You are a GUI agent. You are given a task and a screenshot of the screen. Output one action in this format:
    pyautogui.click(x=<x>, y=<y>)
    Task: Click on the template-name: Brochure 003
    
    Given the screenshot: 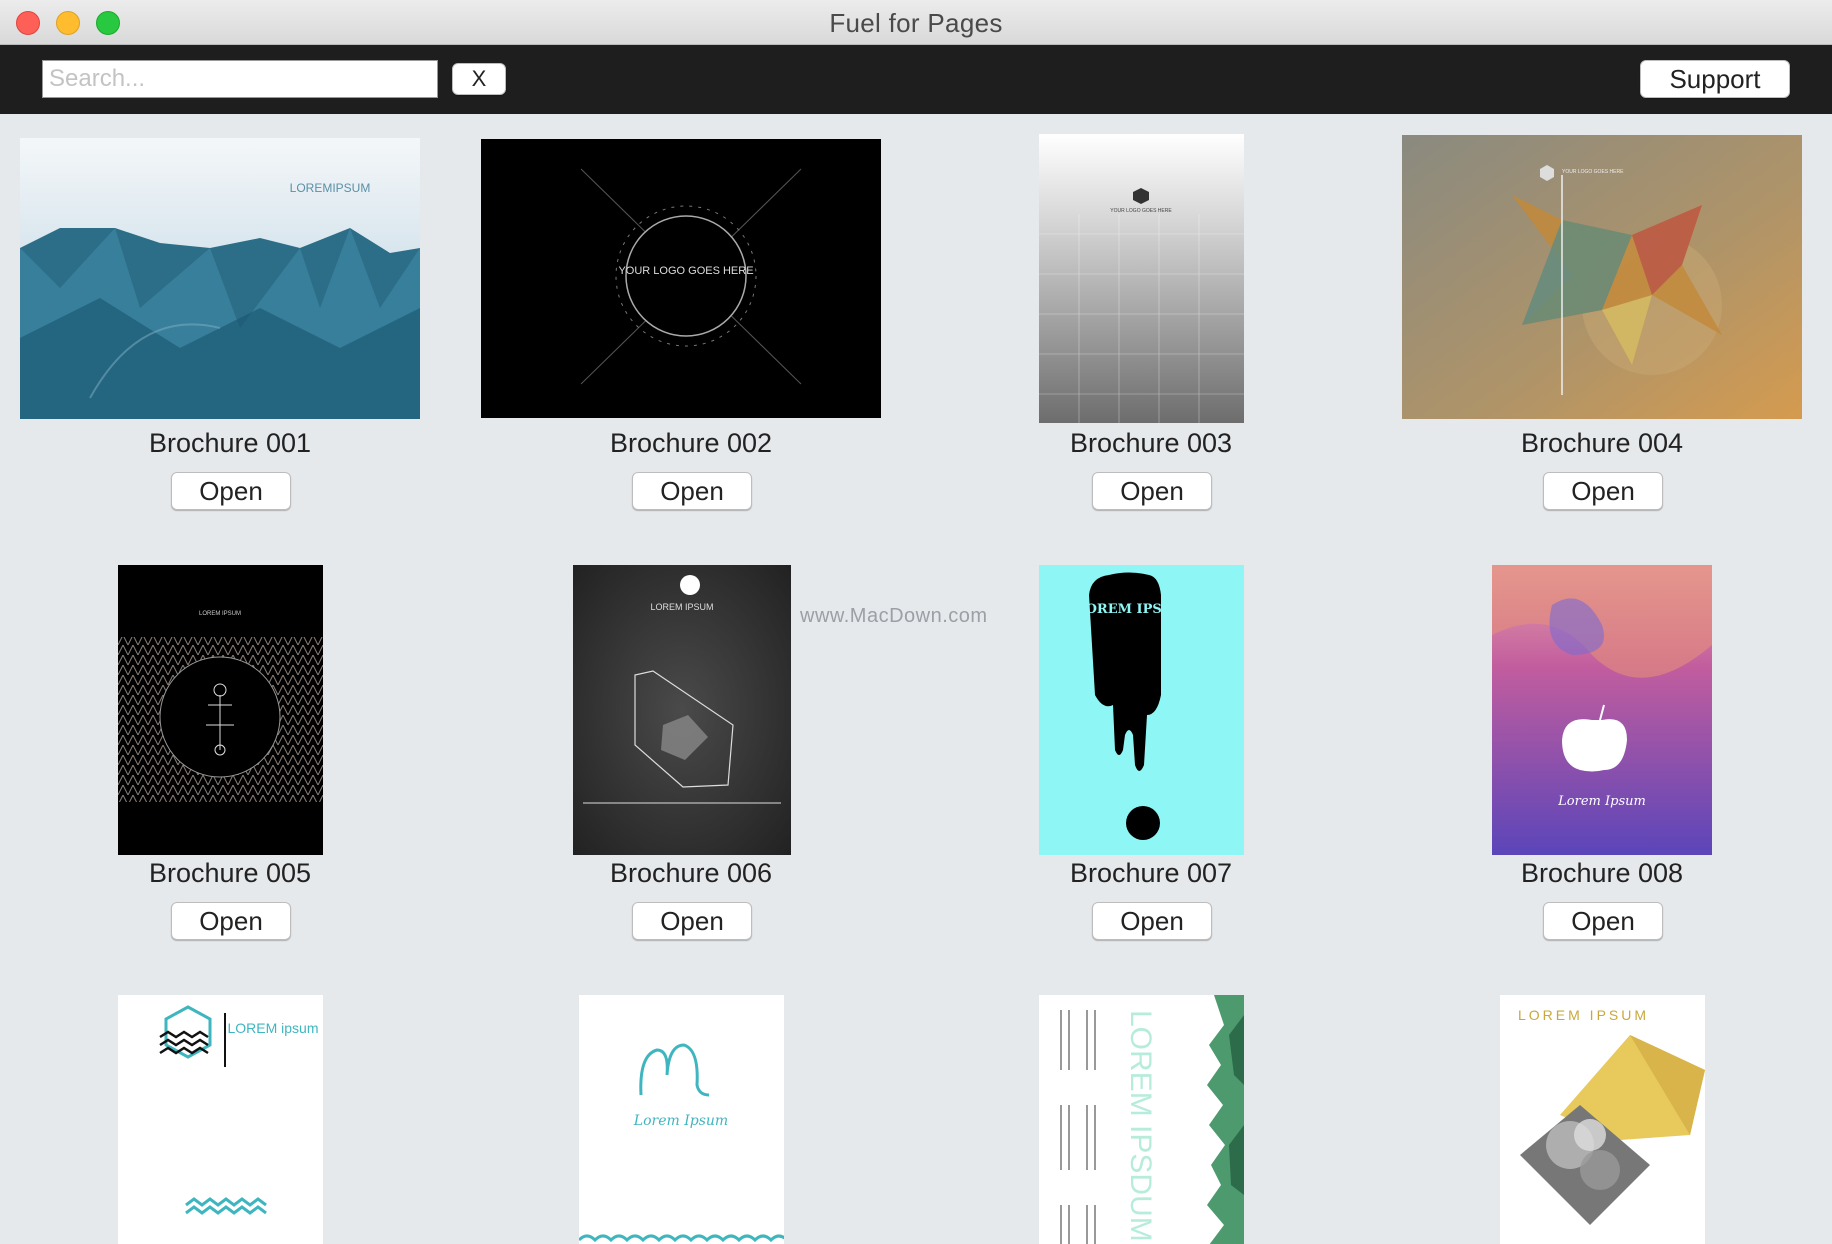 What is the action you would take?
    pyautogui.click(x=1151, y=443)
    